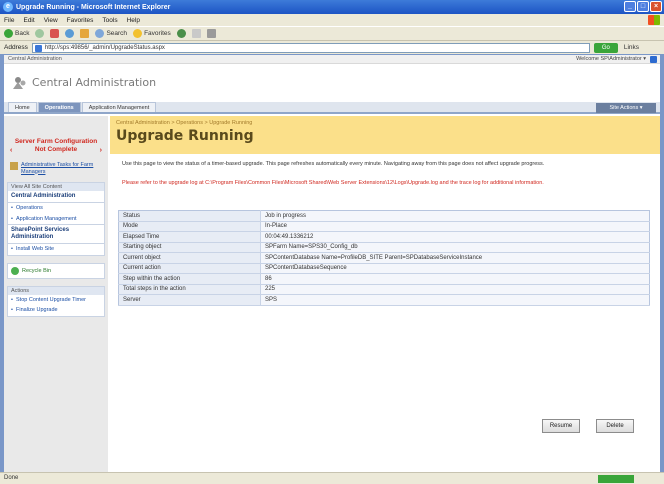 The image size is (664, 484). What do you see at coordinates (455, 247) in the screenshot?
I see `row-value: SPFarm Name=SPS30_Config_db` at bounding box center [455, 247].